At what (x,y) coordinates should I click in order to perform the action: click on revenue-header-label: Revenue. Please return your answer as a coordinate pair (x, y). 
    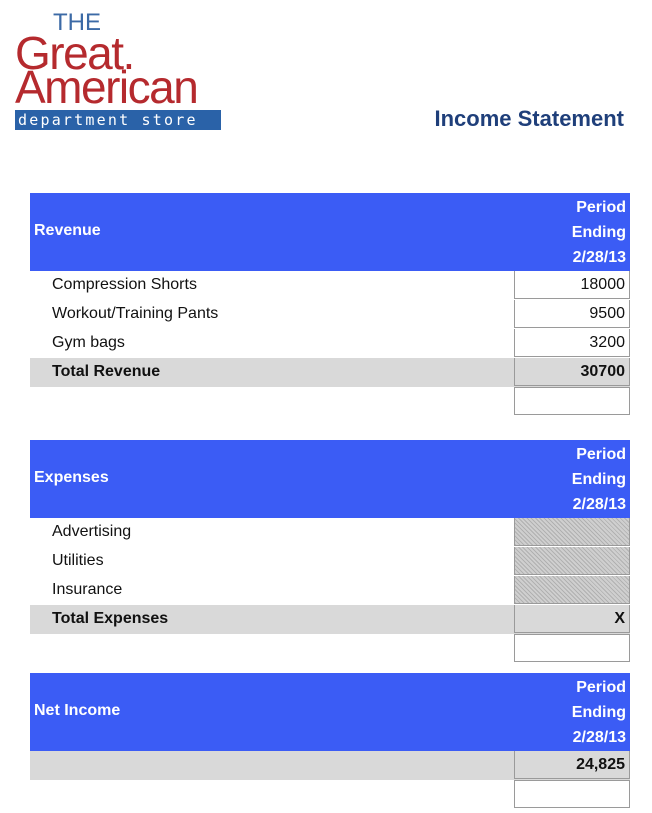
    Looking at the image, I should click on (67, 230).